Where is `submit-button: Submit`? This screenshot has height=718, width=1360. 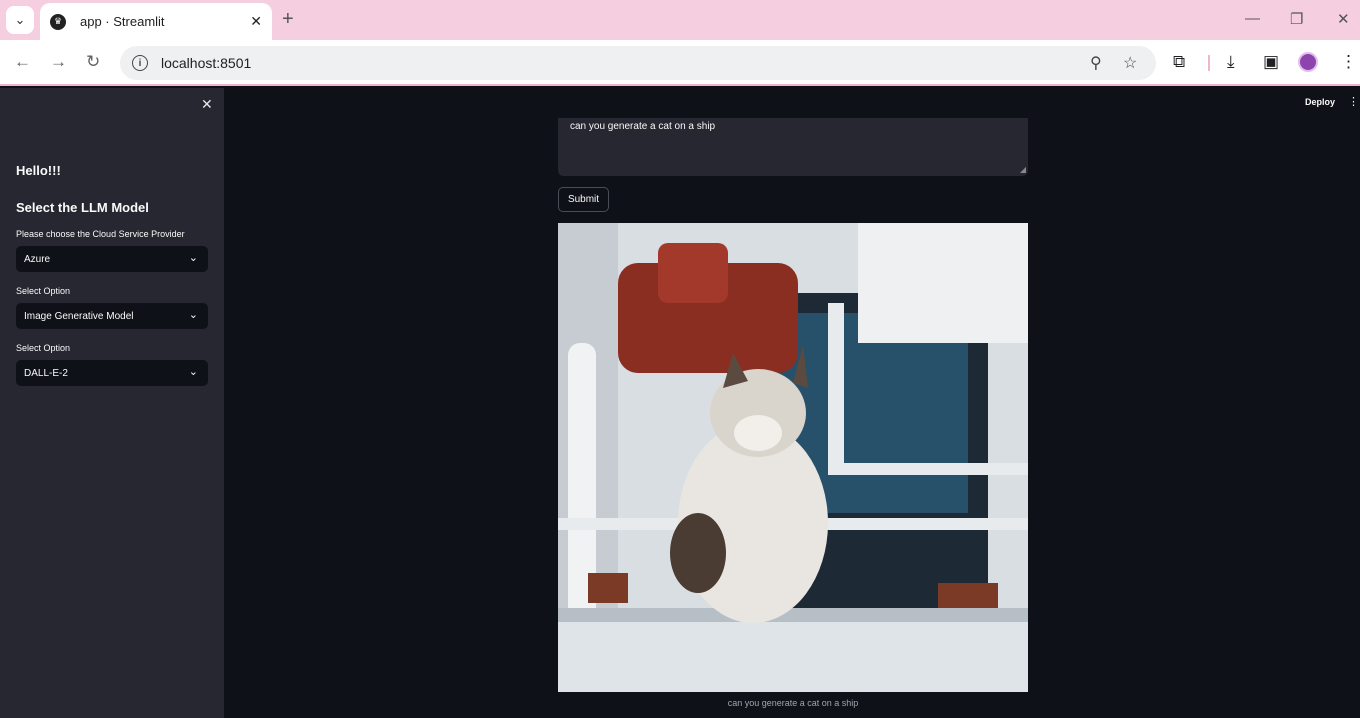
submit-button: Submit is located at coordinates (583, 199).